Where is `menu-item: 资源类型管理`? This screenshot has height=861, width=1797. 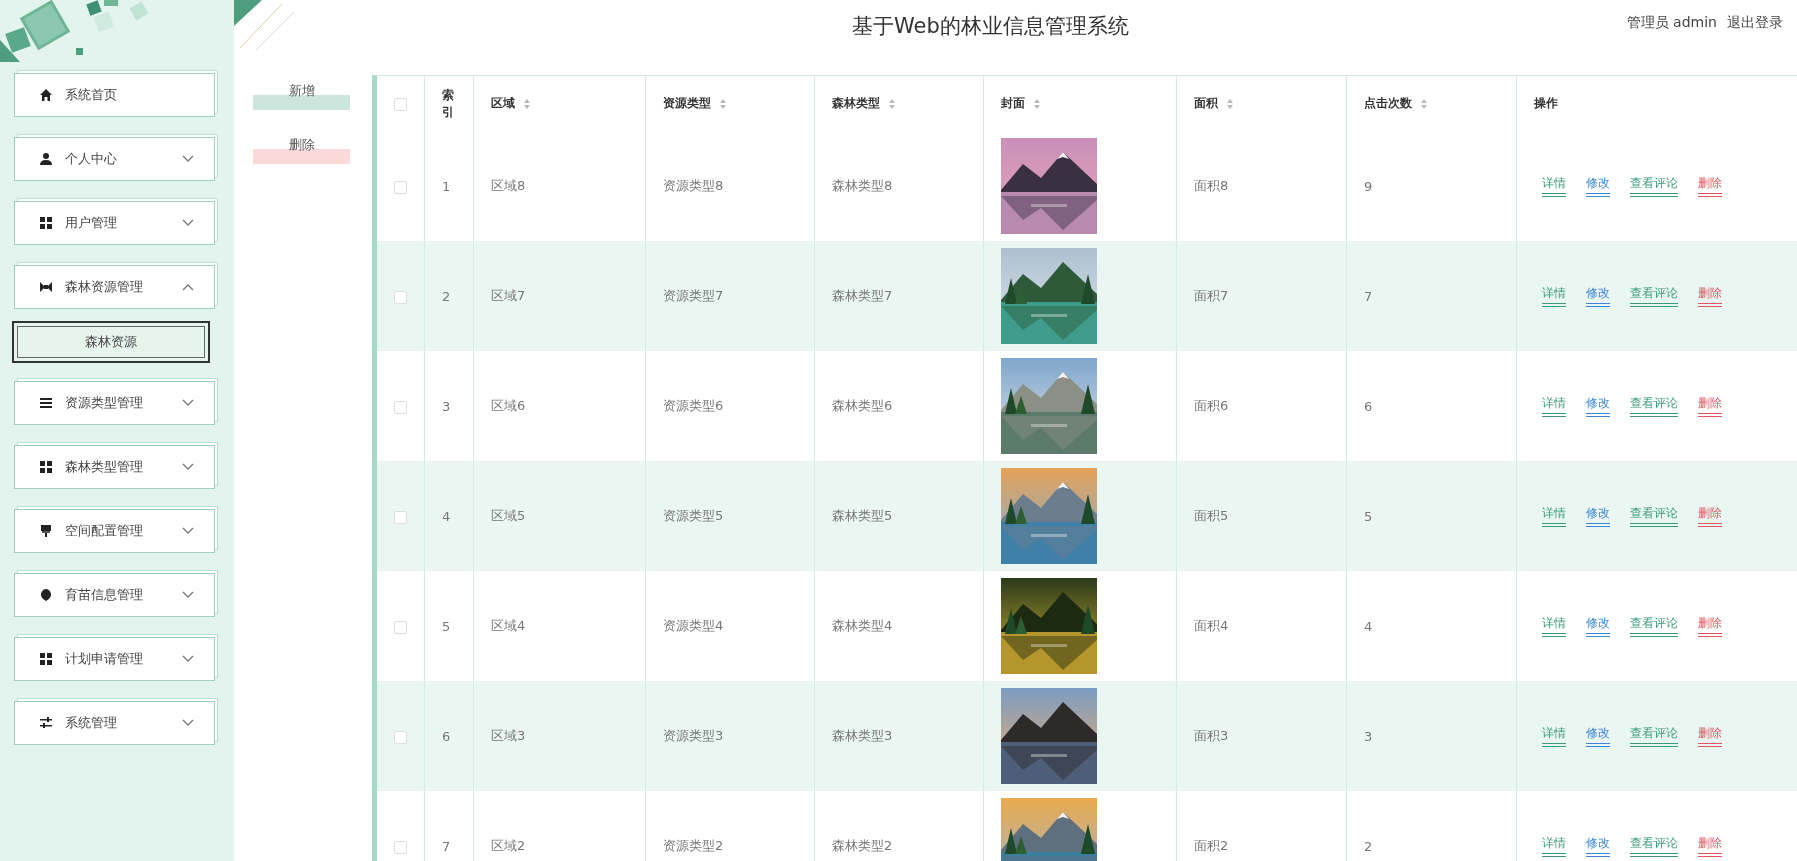
menu-item: 资源类型管理 is located at coordinates (114, 403).